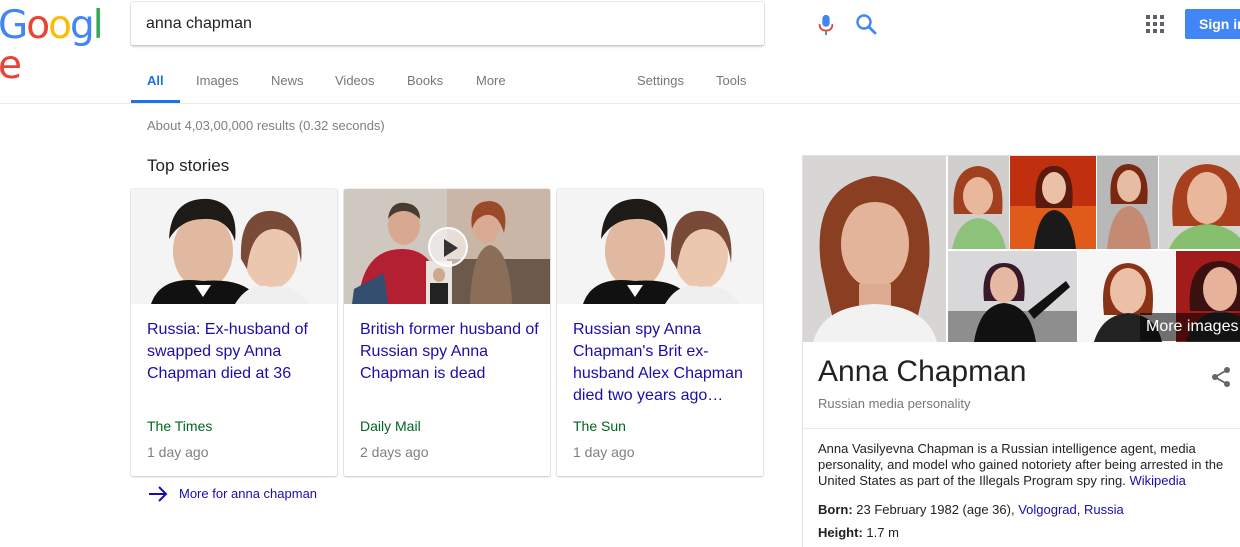  I want to click on fact-label: Height:, so click(840, 532).